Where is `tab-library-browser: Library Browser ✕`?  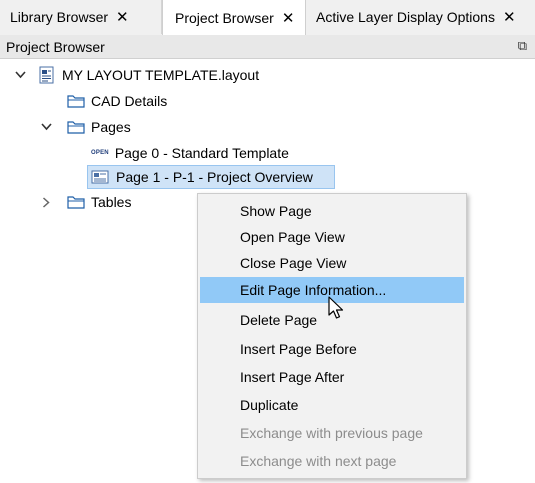
tab-library-browser: Library Browser ✕ is located at coordinates (81, 17).